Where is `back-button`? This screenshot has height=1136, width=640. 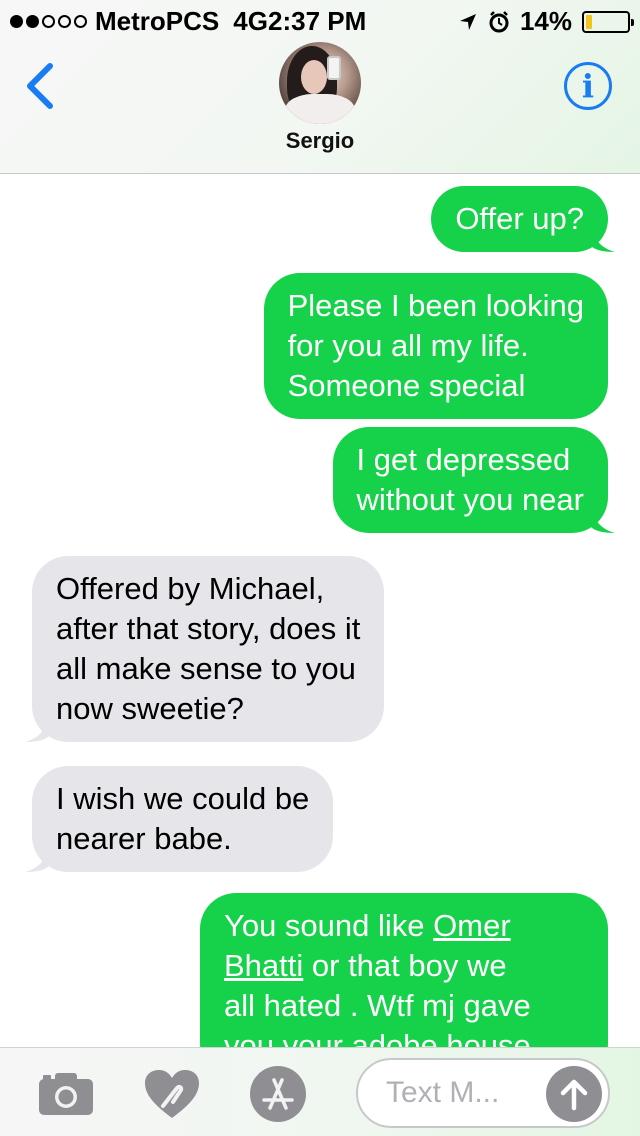
back-button is located at coordinates (40, 86).